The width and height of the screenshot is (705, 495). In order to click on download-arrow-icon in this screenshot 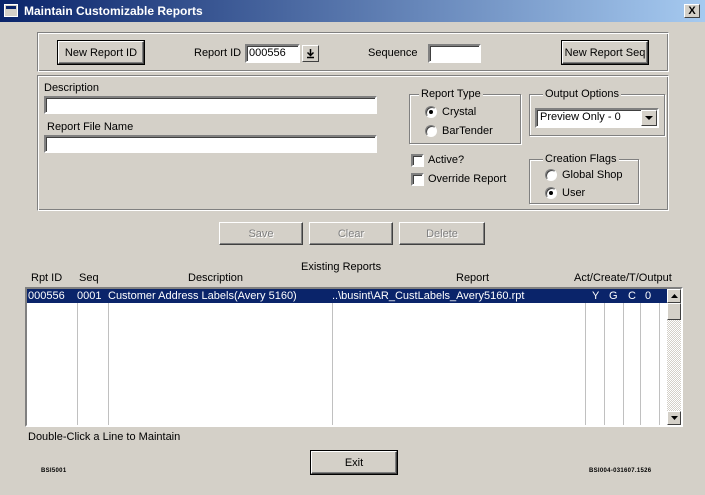, I will do `click(310, 54)`.